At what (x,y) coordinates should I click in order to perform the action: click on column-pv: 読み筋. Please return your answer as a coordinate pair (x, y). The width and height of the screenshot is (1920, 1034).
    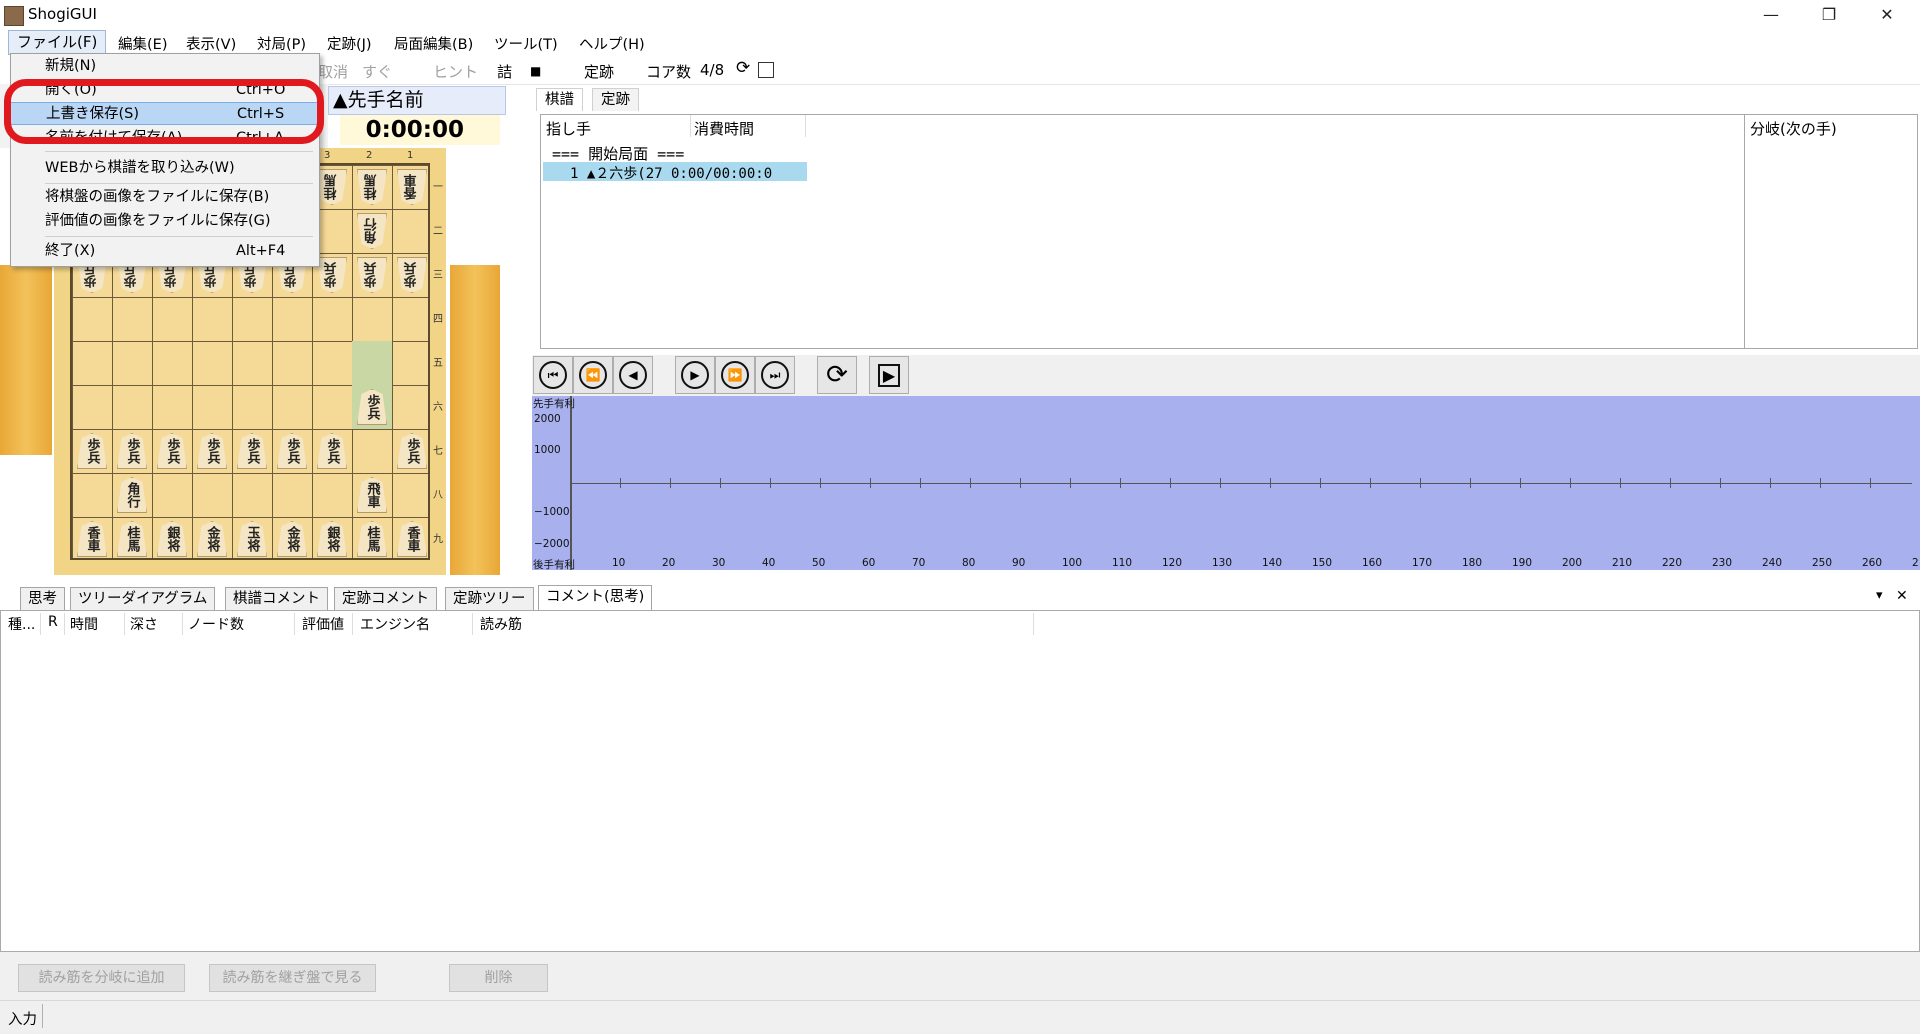
    Looking at the image, I should click on (501, 624).